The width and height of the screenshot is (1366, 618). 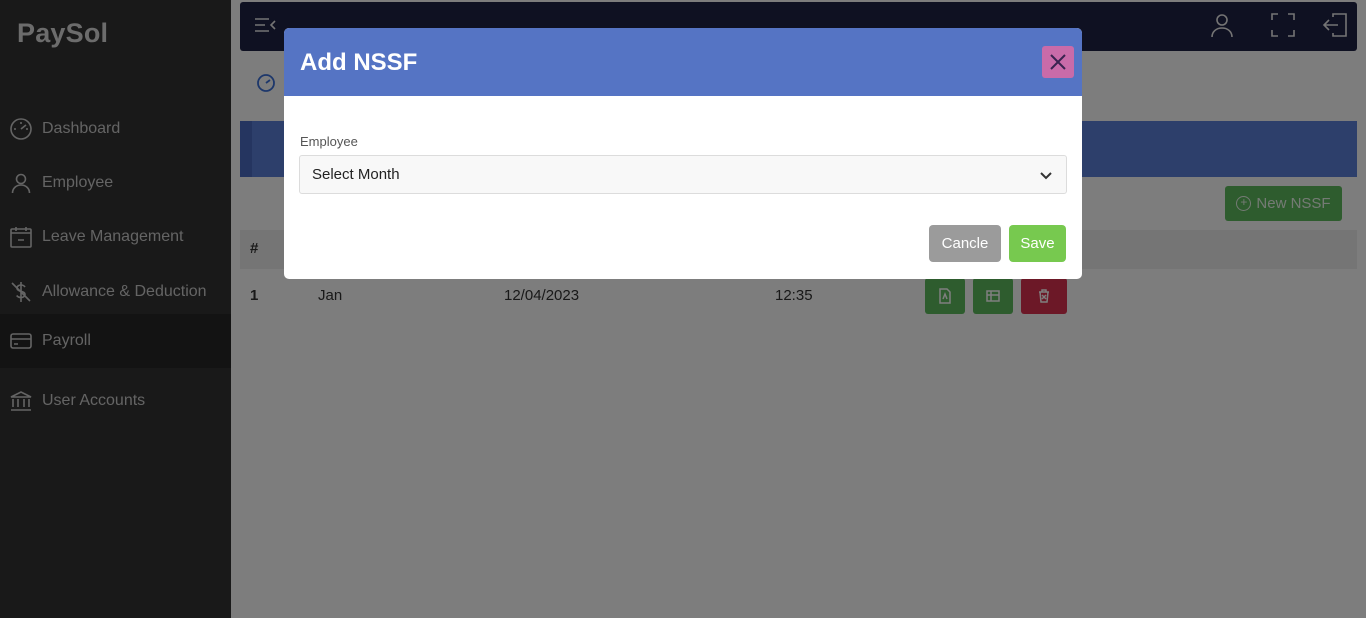 What do you see at coordinates (1046, 175) in the screenshot?
I see `chevron-down-icon` at bounding box center [1046, 175].